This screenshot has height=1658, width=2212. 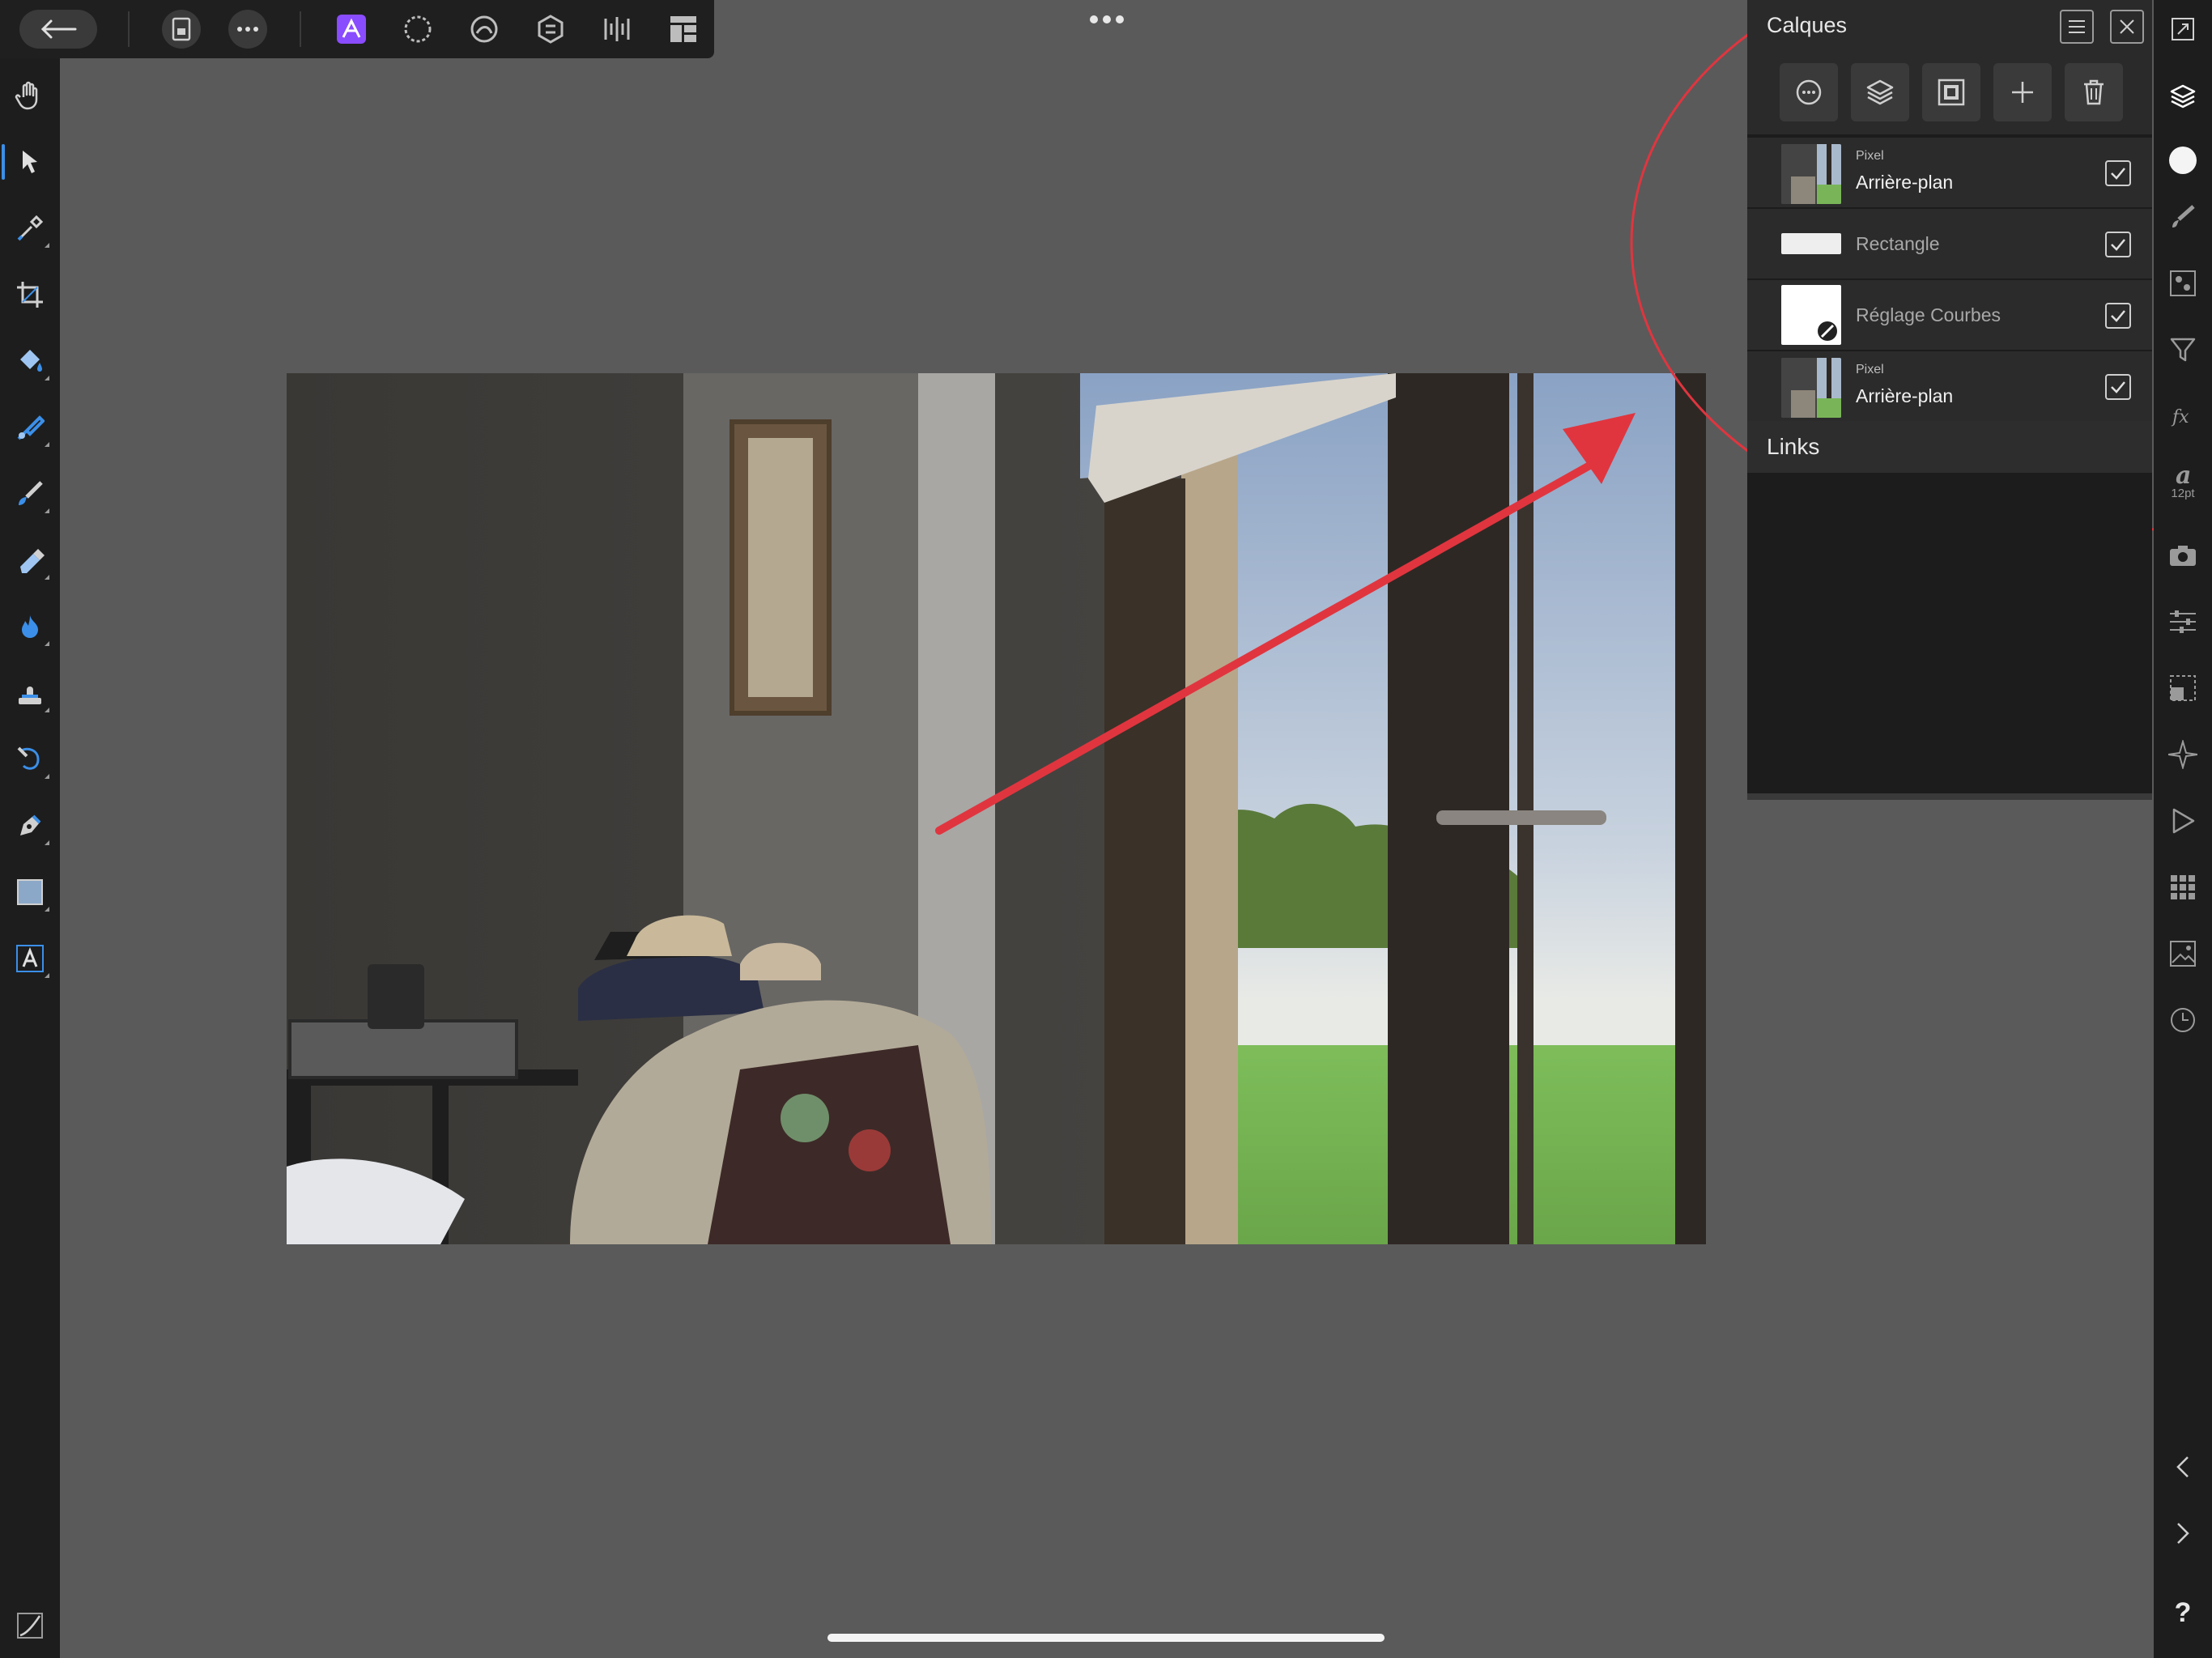 I want to click on stack-icon, so click(x=1880, y=92).